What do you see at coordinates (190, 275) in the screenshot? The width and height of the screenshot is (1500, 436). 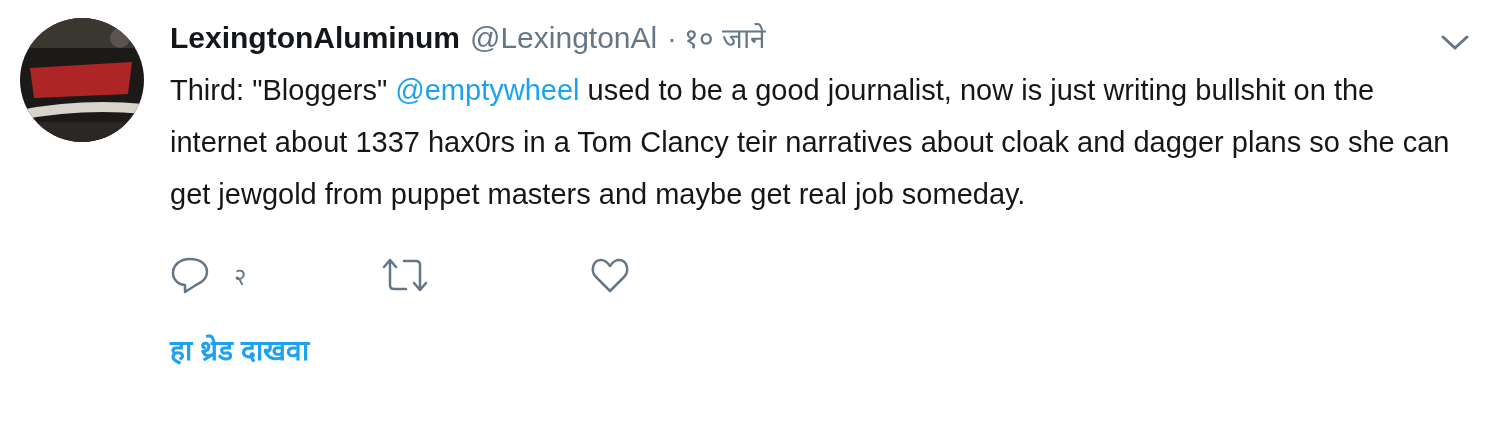 I see `speech-bubble-icon` at bounding box center [190, 275].